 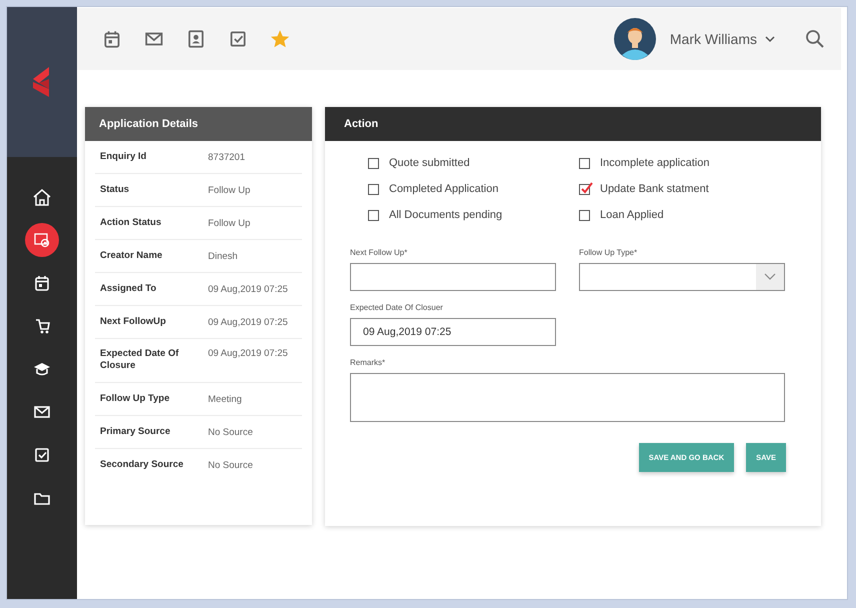 What do you see at coordinates (397, 307) in the screenshot?
I see `field-label: Expected Date Of Closuer` at bounding box center [397, 307].